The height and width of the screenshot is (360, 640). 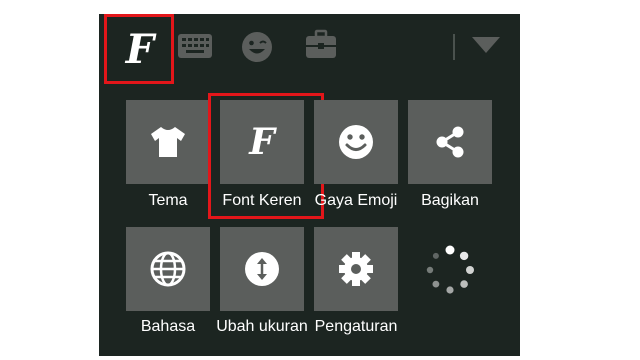 I want to click on tools-tab-button, so click(x=321, y=45).